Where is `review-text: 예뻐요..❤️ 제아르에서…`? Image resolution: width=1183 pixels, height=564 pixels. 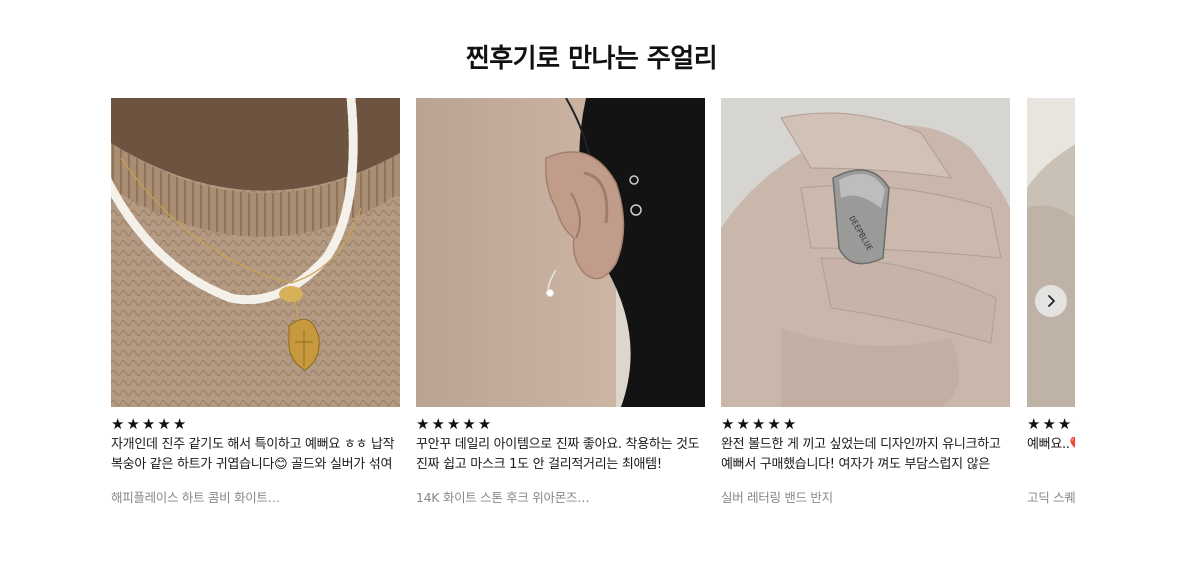
review-text: 예뻐요..❤️ 제아르에서… is located at coordinates (1051, 444).